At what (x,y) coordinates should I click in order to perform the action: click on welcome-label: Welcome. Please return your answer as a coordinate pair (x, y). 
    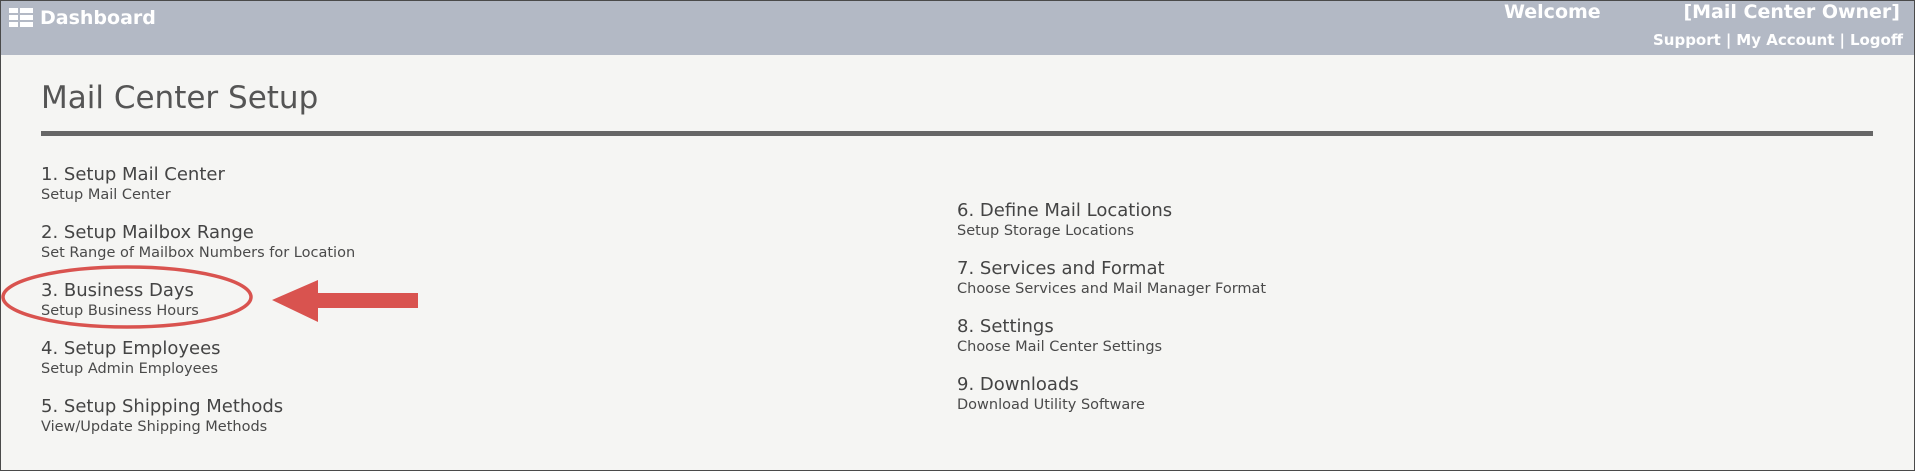
    Looking at the image, I should click on (1552, 12).